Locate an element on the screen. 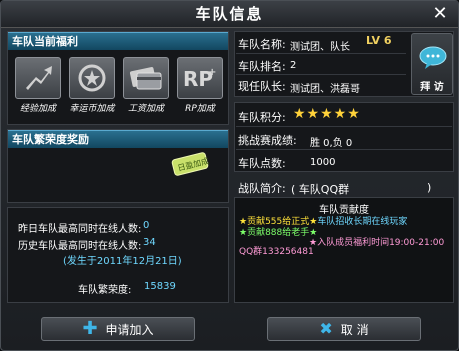  challenge-record-value: 胜 0,负 0 is located at coordinates (331, 143).